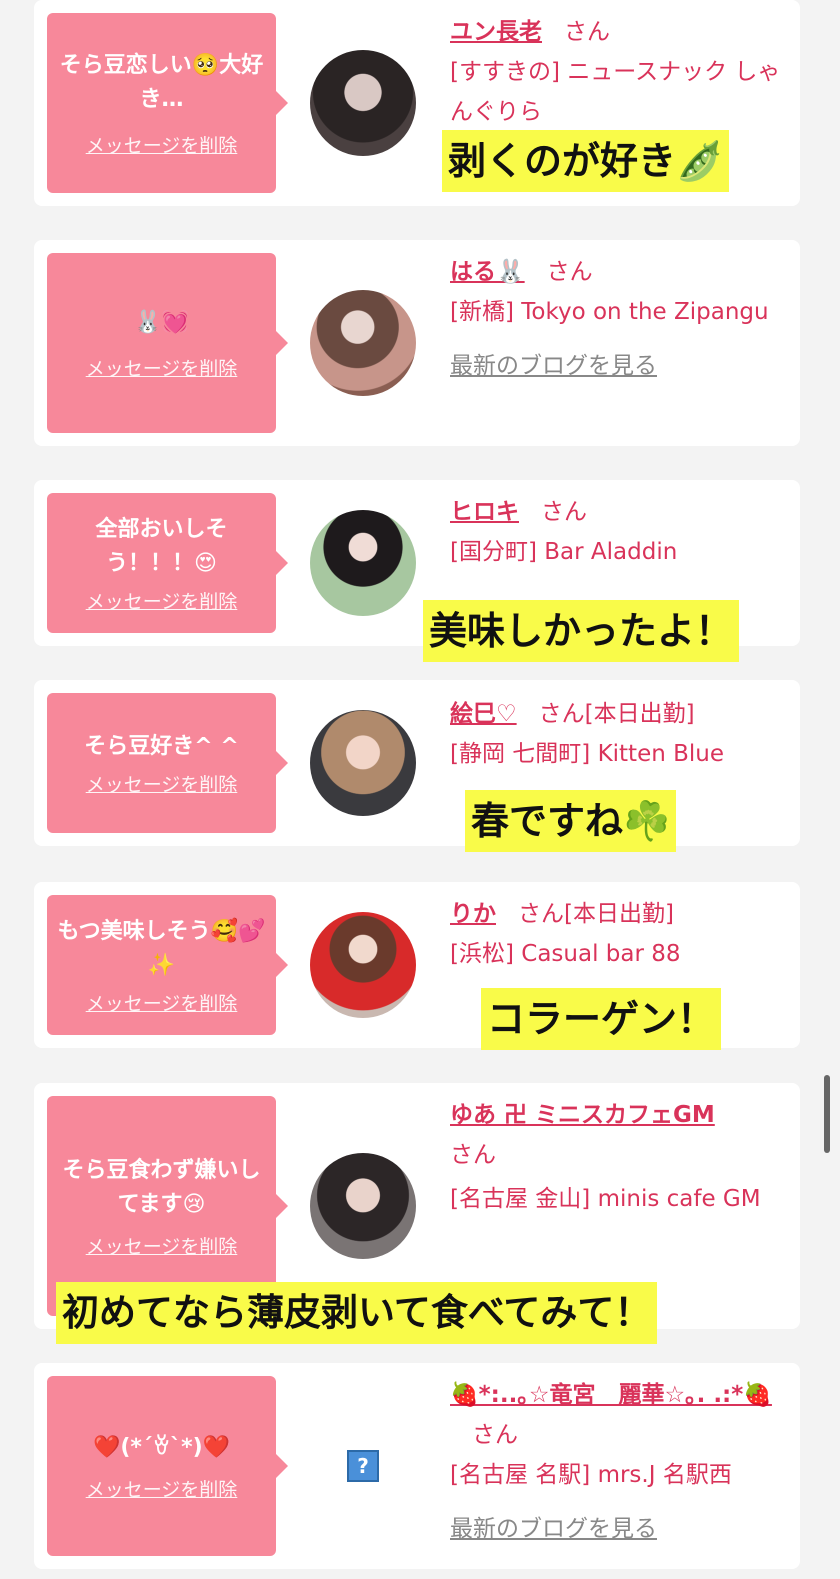 Image resolution: width=840 pixels, height=1579 pixels. What do you see at coordinates (581, 631) in the screenshot?
I see `overlay-caption: 美味しかったよ！` at bounding box center [581, 631].